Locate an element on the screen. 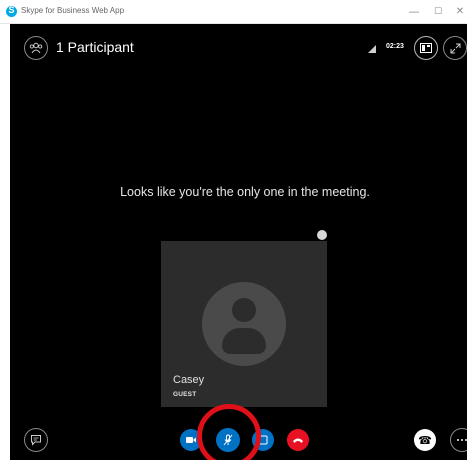  layout-icon is located at coordinates (426, 48).